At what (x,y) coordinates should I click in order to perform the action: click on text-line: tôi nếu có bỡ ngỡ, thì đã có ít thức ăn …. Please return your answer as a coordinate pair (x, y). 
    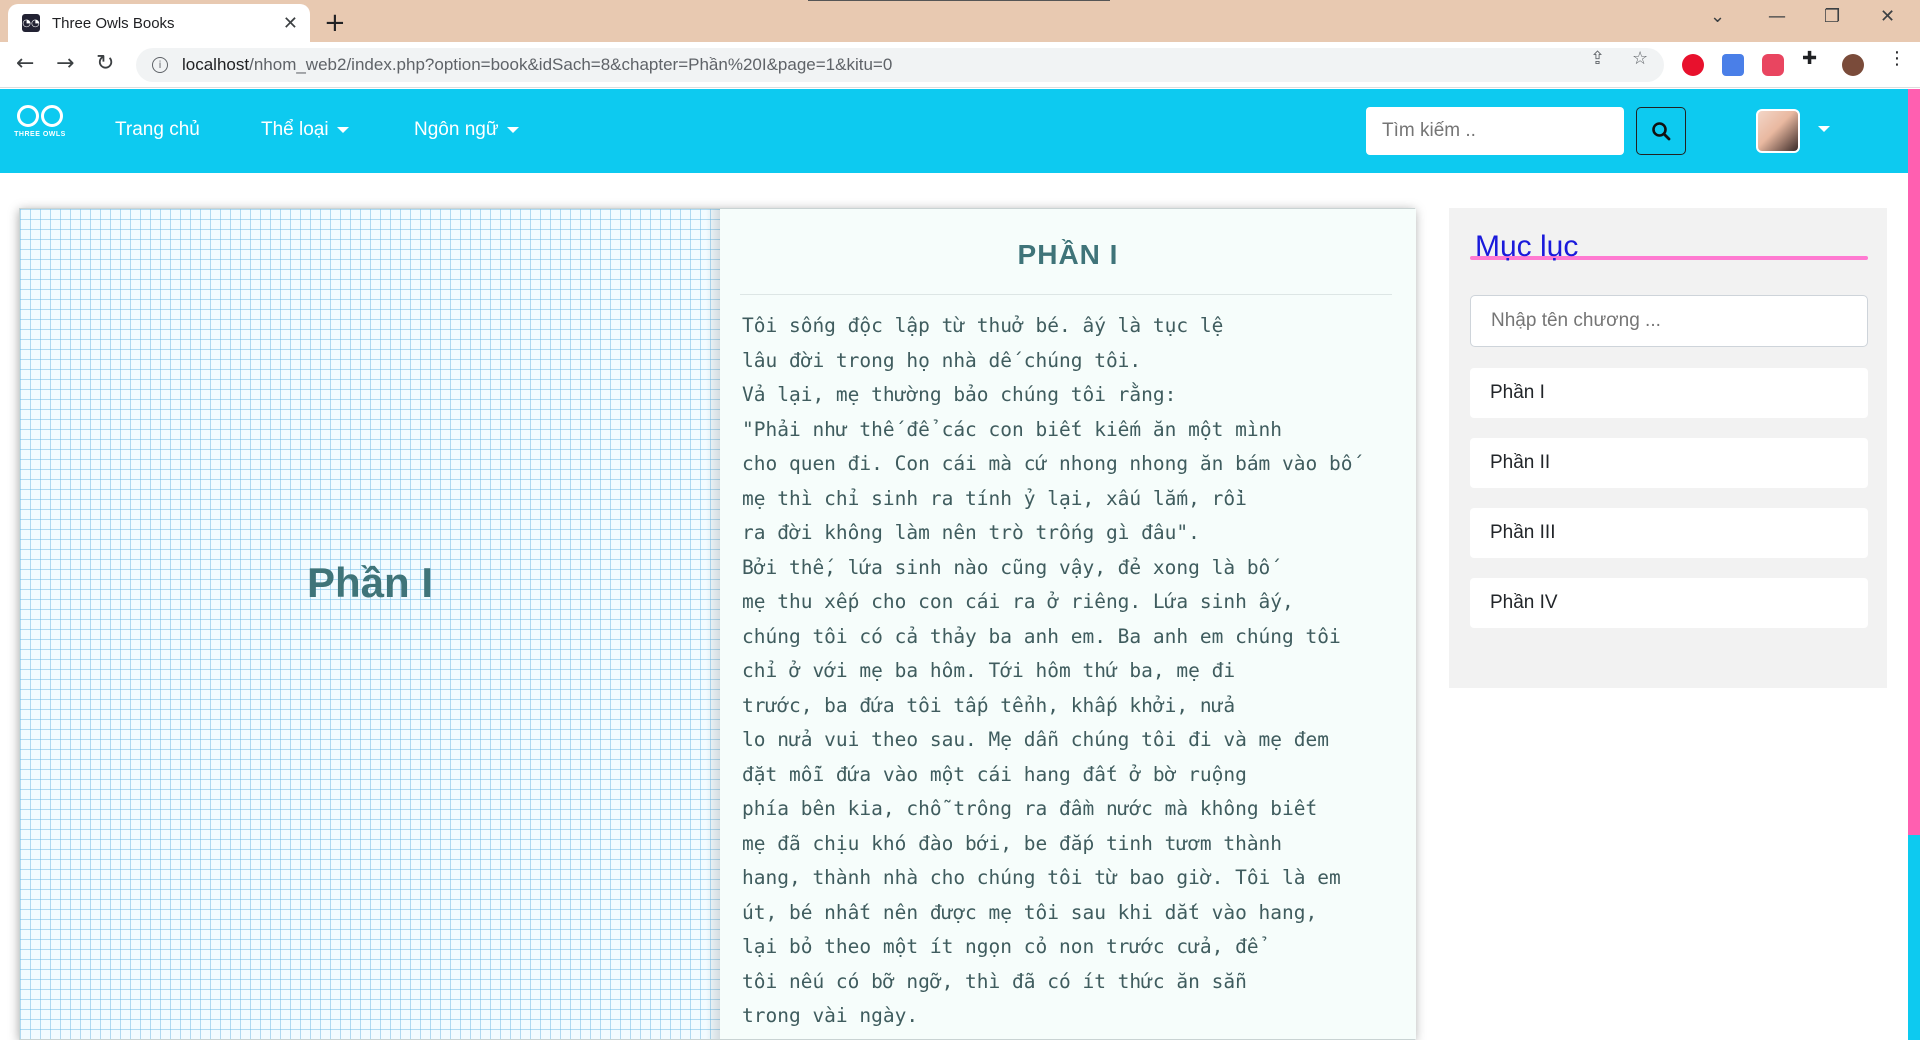
    Looking at the image, I should click on (994, 981).